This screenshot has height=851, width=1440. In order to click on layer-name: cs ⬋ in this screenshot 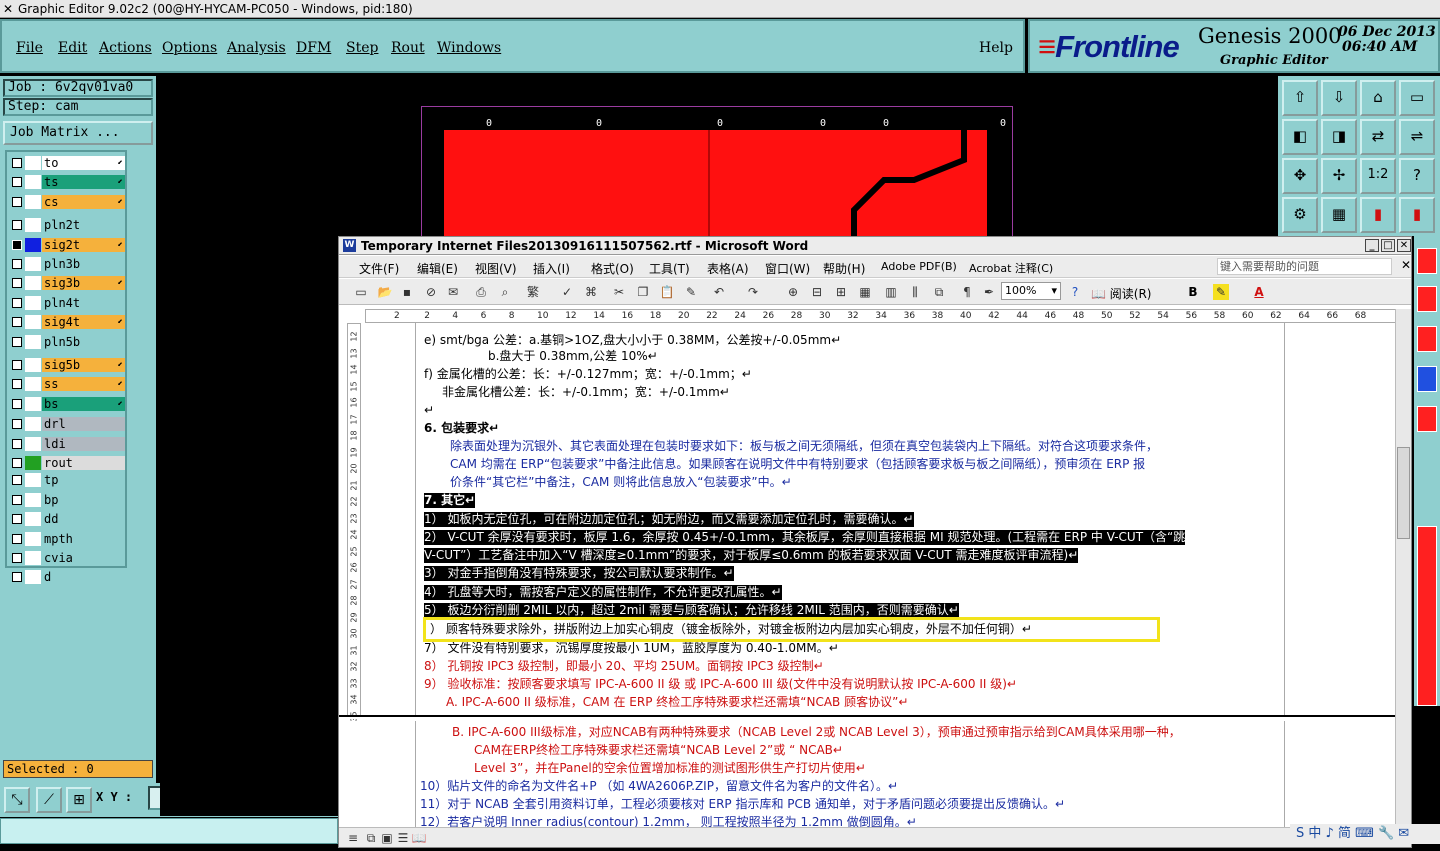, I will do `click(83, 201)`.